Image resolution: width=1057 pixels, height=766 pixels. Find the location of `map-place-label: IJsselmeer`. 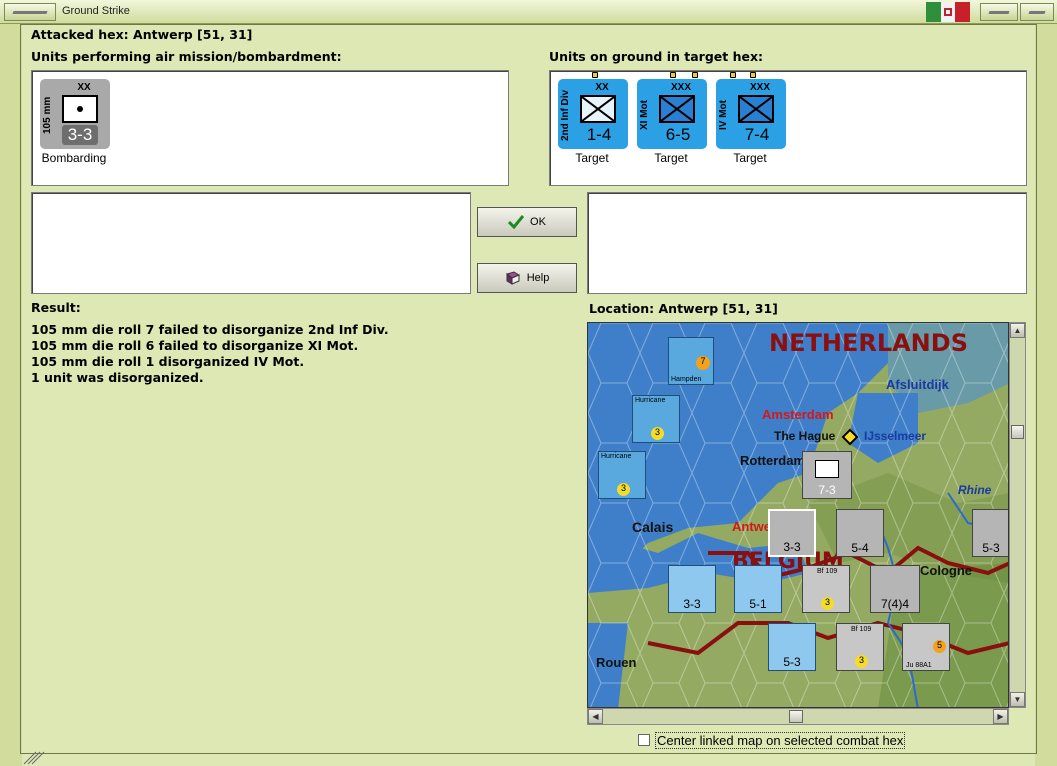

map-place-label: IJsselmeer is located at coordinates (895, 436).